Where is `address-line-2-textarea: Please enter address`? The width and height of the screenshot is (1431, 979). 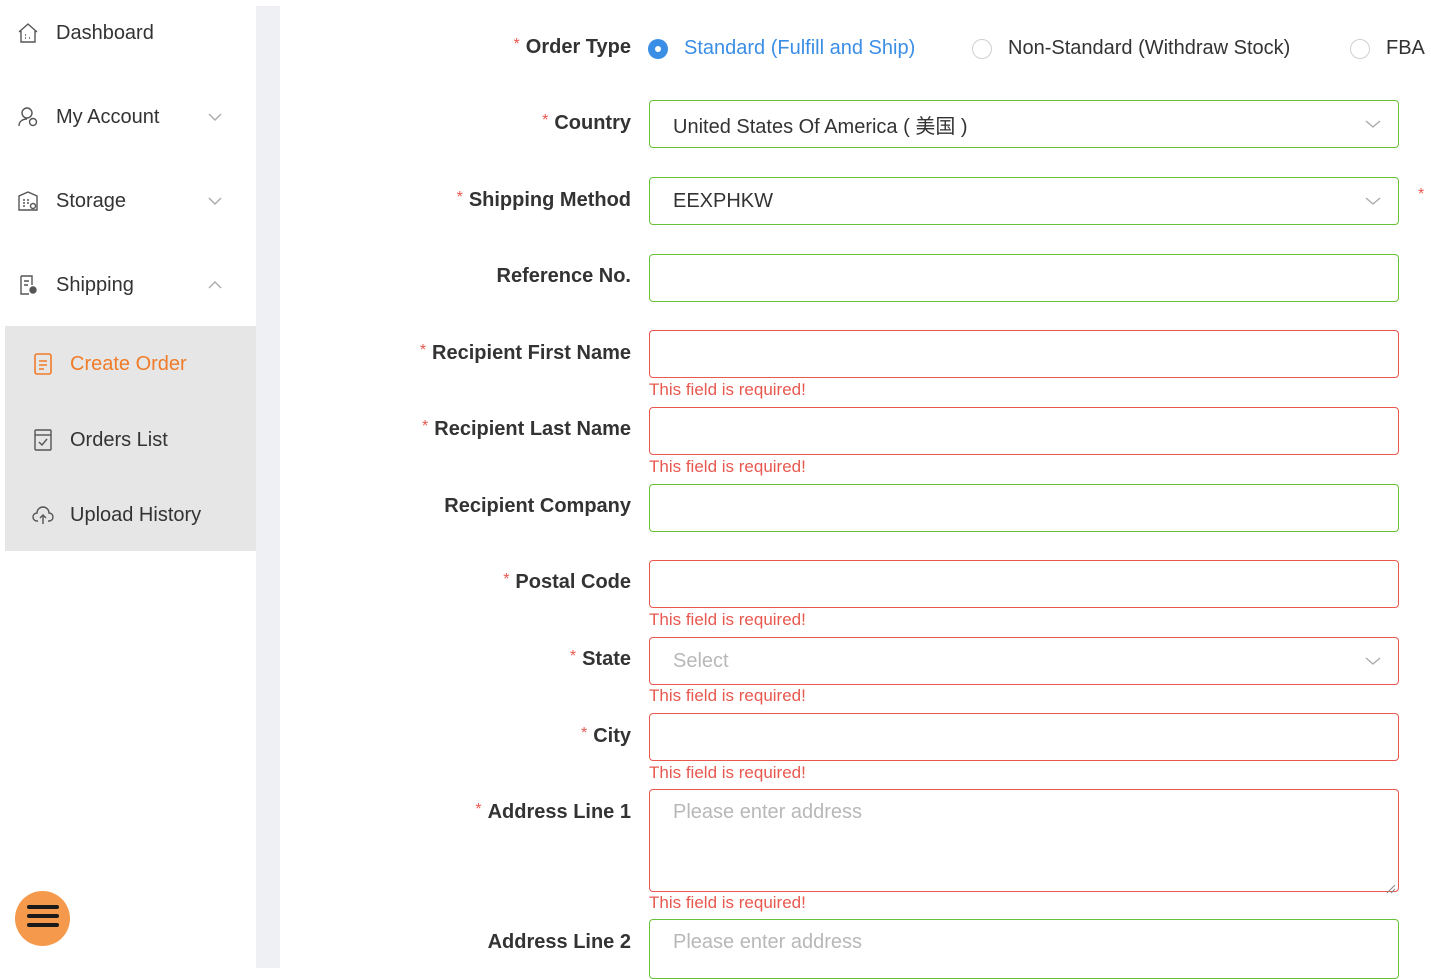 address-line-2-textarea: Please enter address is located at coordinates (1024, 949).